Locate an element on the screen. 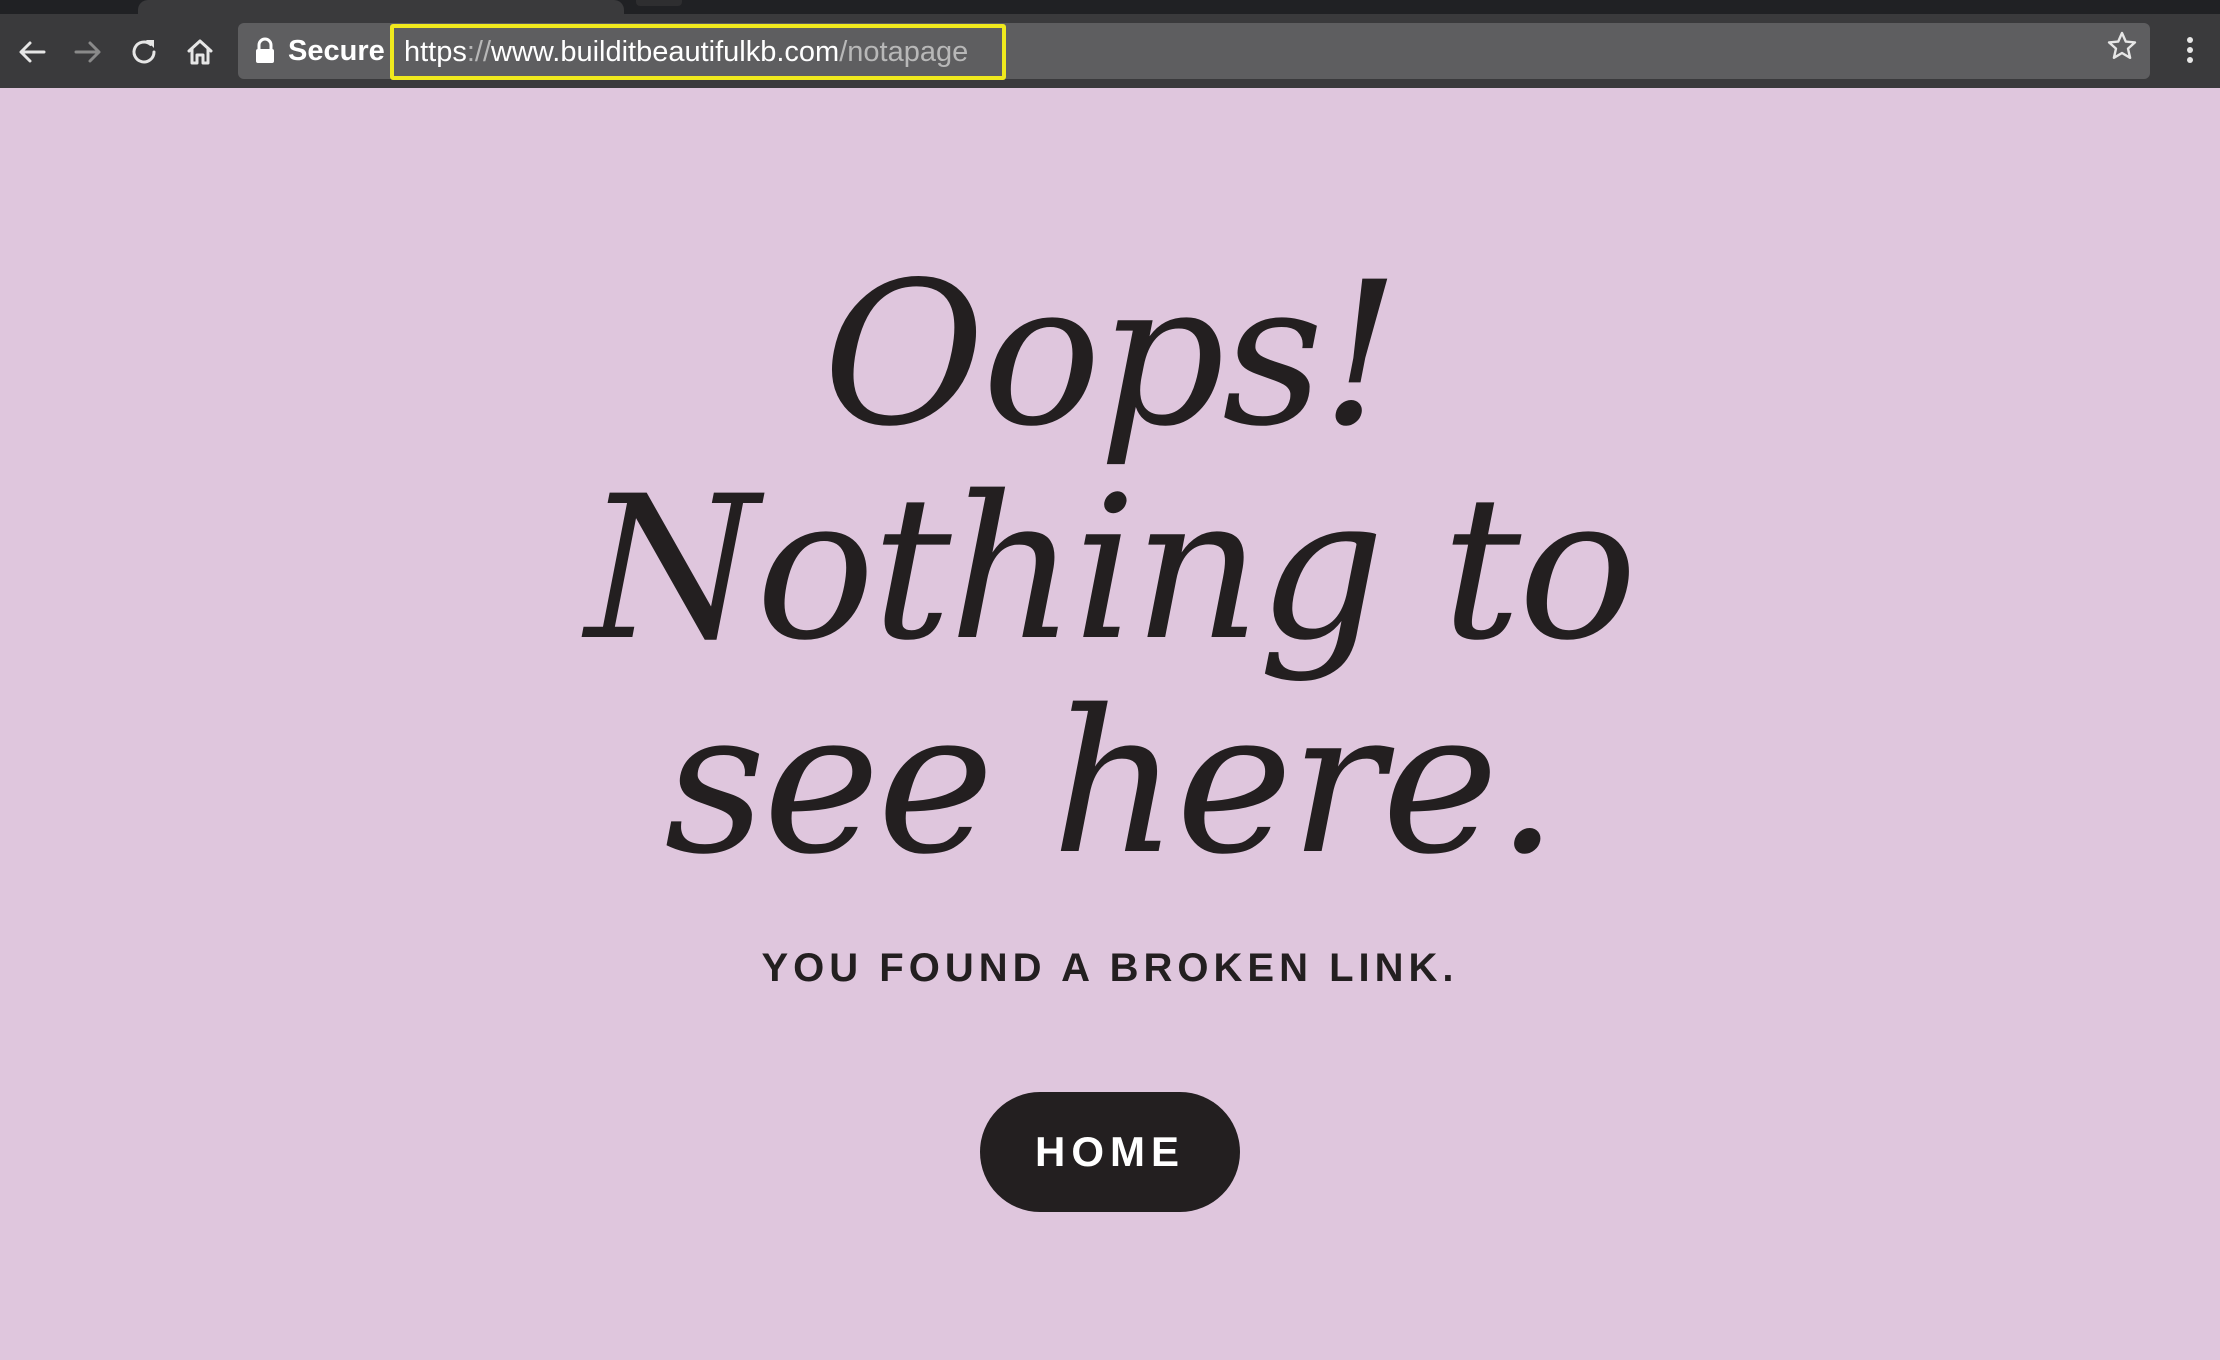 The width and height of the screenshot is (2220, 1360). reload-button is located at coordinates (144, 52).